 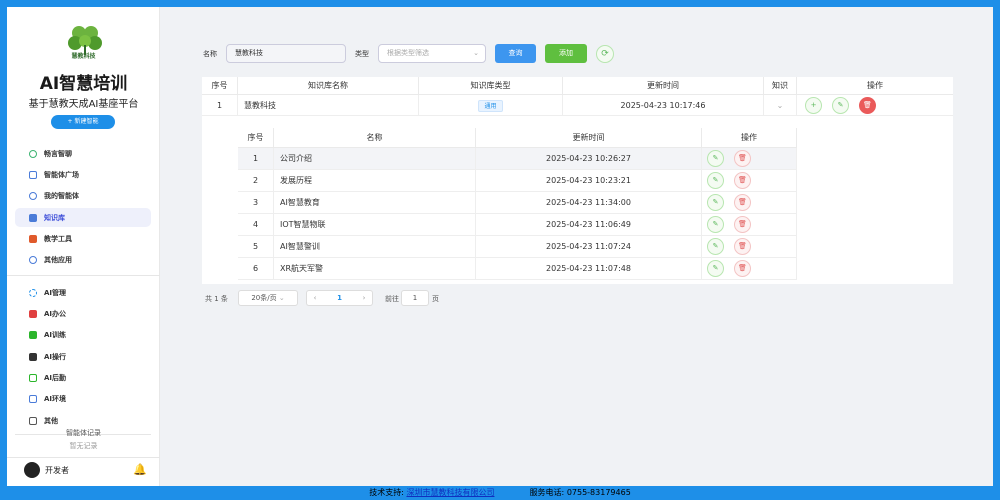 I want to click on type-select: 根据类型筛选 ⌄, so click(x=432, y=53).